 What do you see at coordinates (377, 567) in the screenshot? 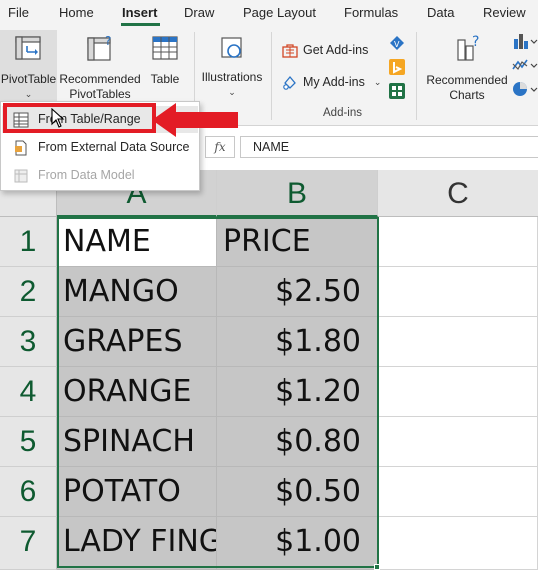
I see `fill-handle` at bounding box center [377, 567].